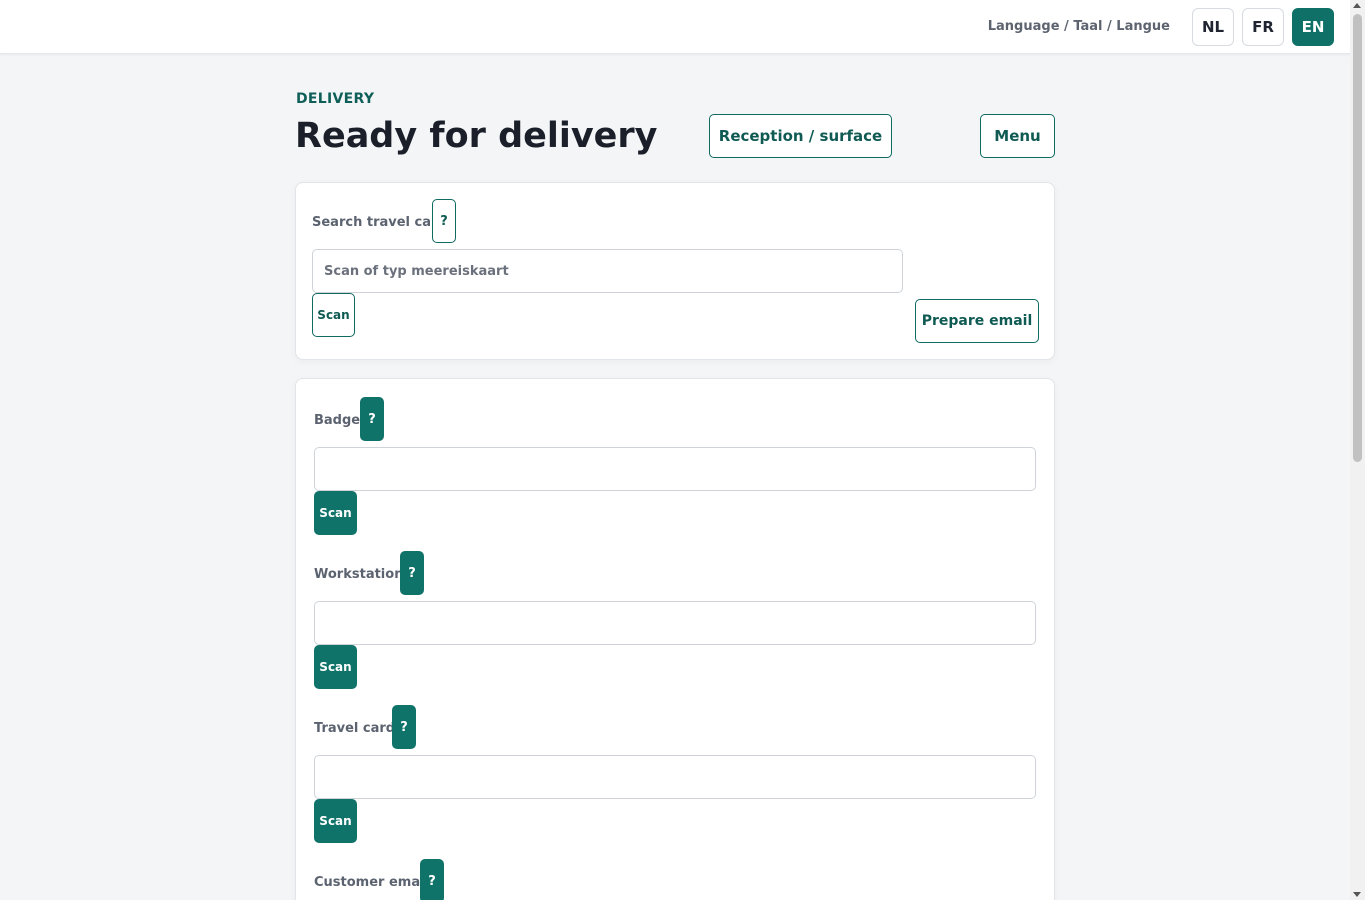 The width and height of the screenshot is (1365, 900). Describe the element at coordinates (335, 667) in the screenshot. I see `workstation-scan-button: Scan` at that location.